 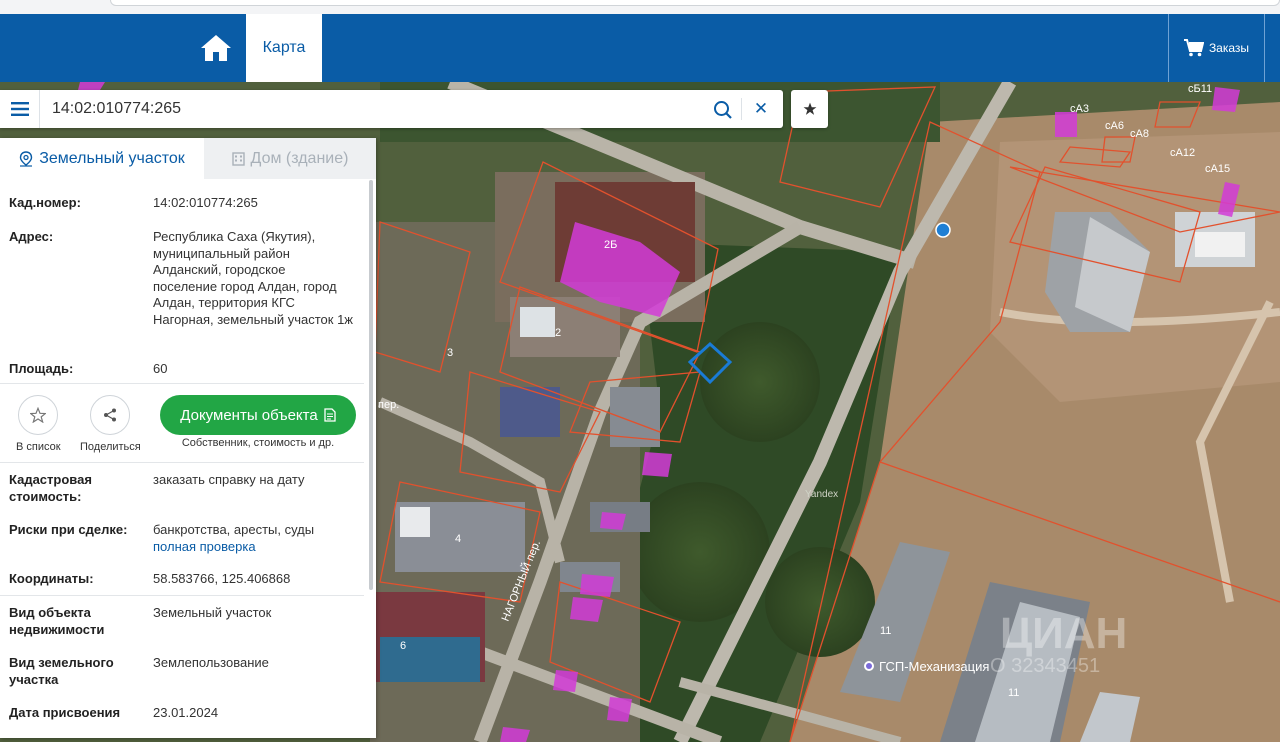 What do you see at coordinates (41, 368) in the screenshot?
I see `area-label: Площадь:` at bounding box center [41, 368].